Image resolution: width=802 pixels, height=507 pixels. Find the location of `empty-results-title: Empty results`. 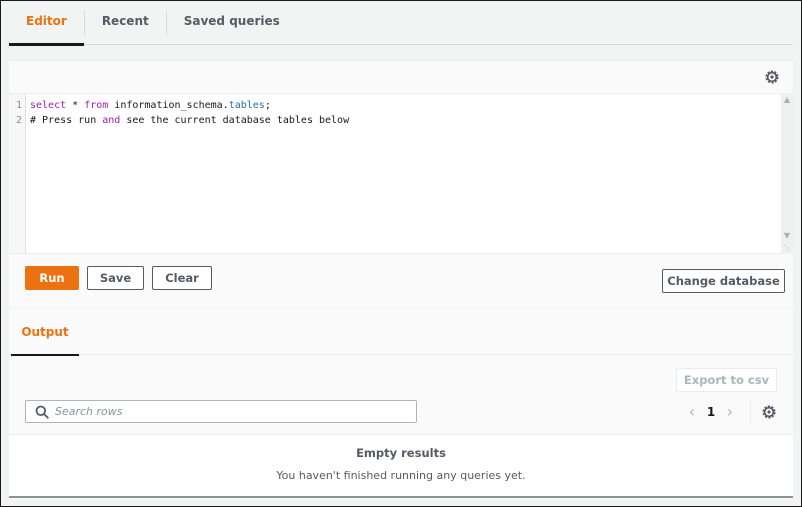

empty-results-title: Empty results is located at coordinates (401, 453).